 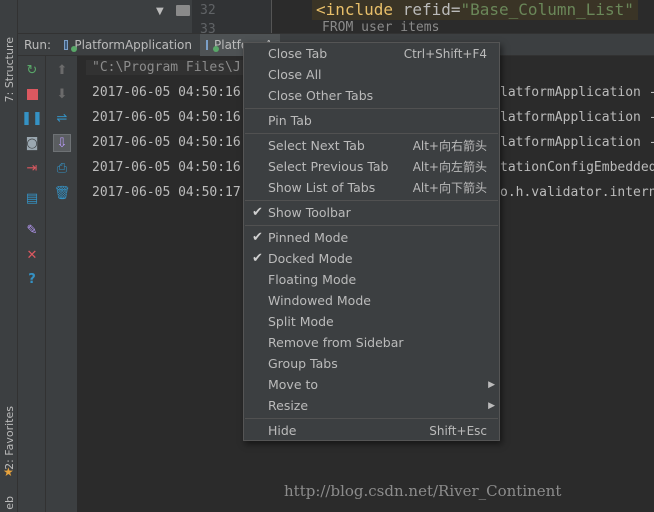 I want to click on run-tab-platform-application: PlatformApplication, so click(x=128, y=45).